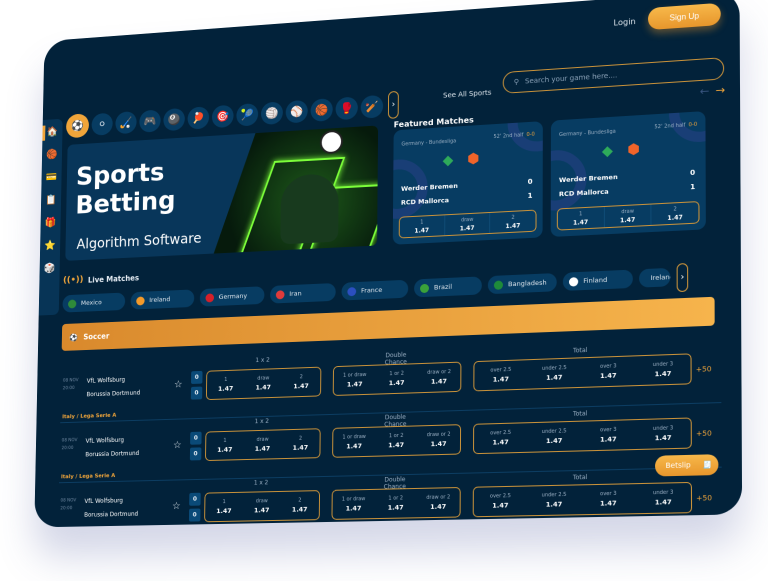 This screenshot has height=581, width=768. I want to click on soccer-icon: ⚽, so click(73, 337).